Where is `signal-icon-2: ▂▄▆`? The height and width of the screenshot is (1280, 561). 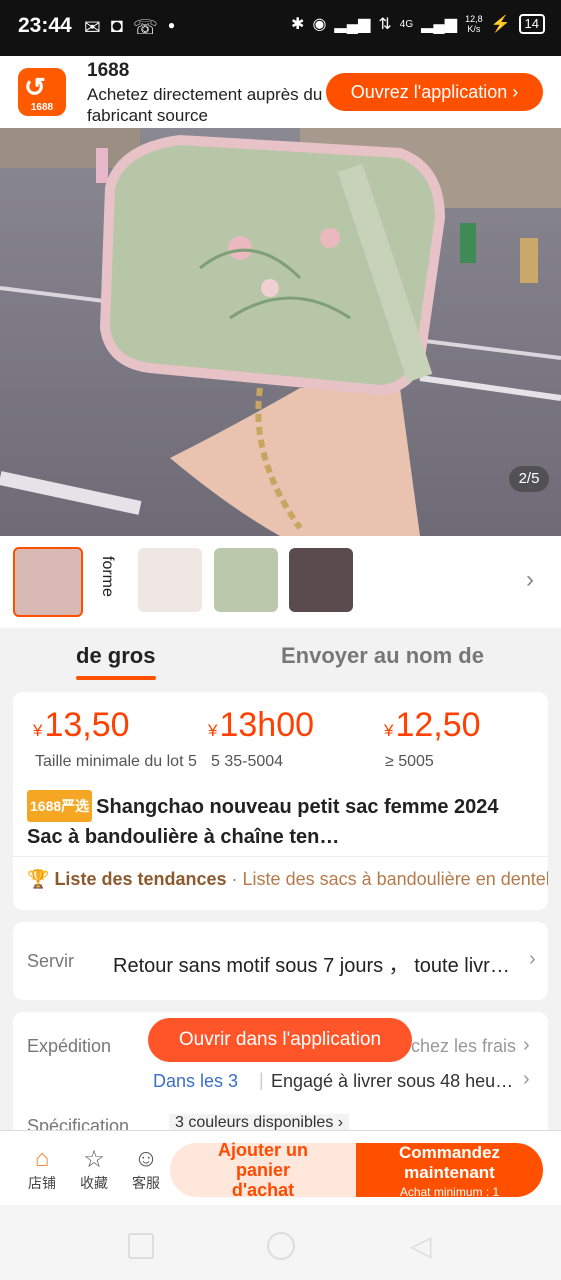 signal-icon-2: ▂▄▆ is located at coordinates (439, 24).